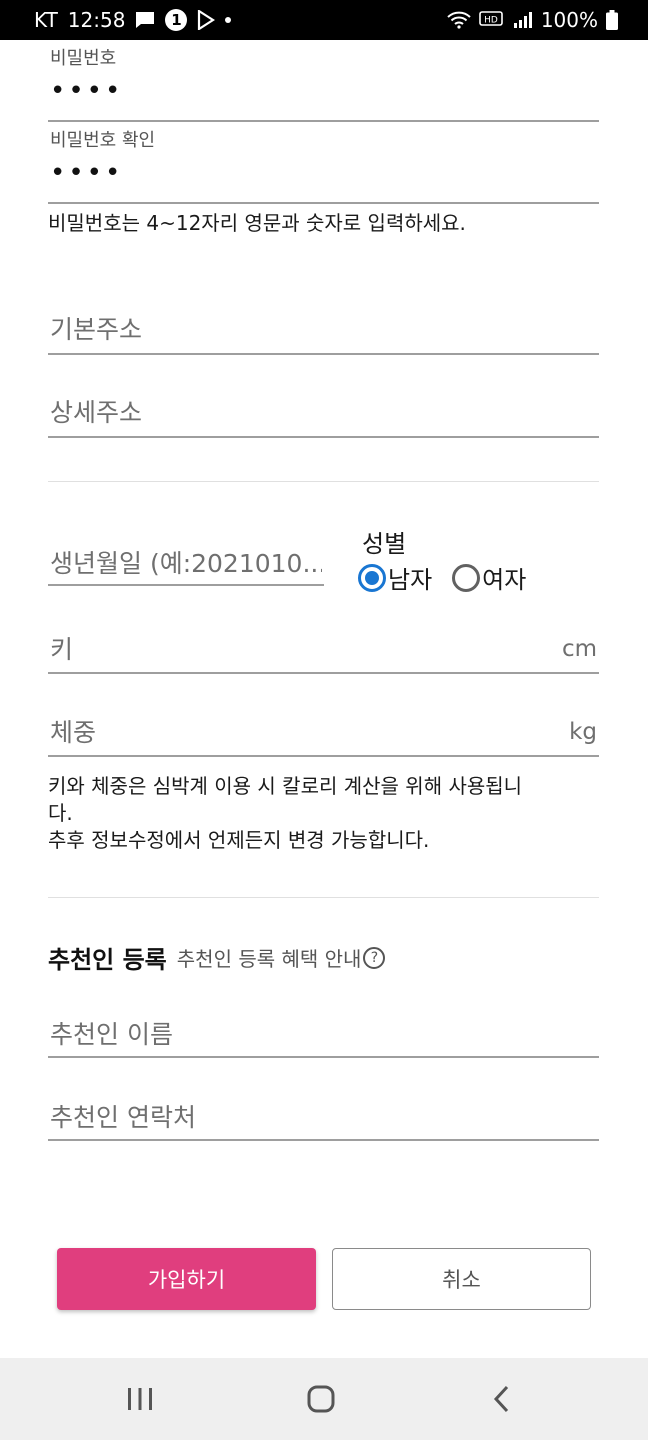  What do you see at coordinates (410, 577) in the screenshot?
I see `gender-male-label: 남자` at bounding box center [410, 577].